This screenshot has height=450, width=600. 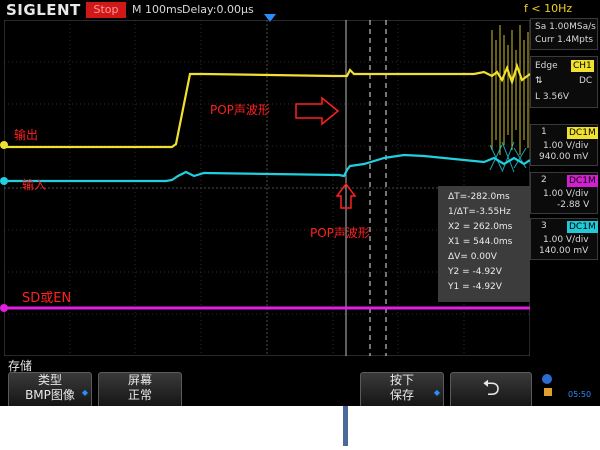 What do you see at coordinates (544, 180) in the screenshot?
I see `channel-2-number: 2` at bounding box center [544, 180].